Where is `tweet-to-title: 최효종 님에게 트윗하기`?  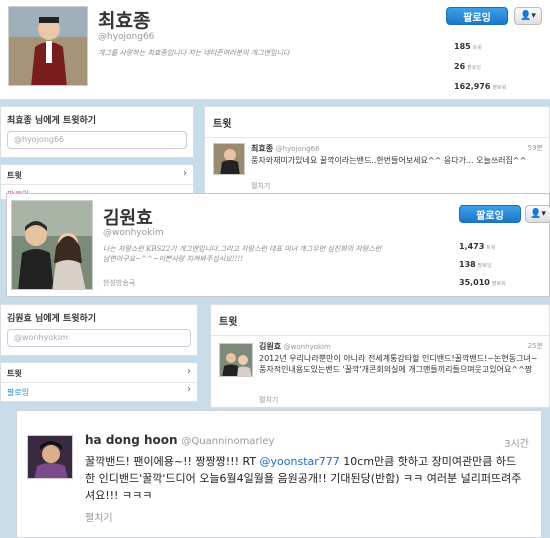 tweet-to-title: 최효종 님에게 트윗하기 is located at coordinates (52, 121).